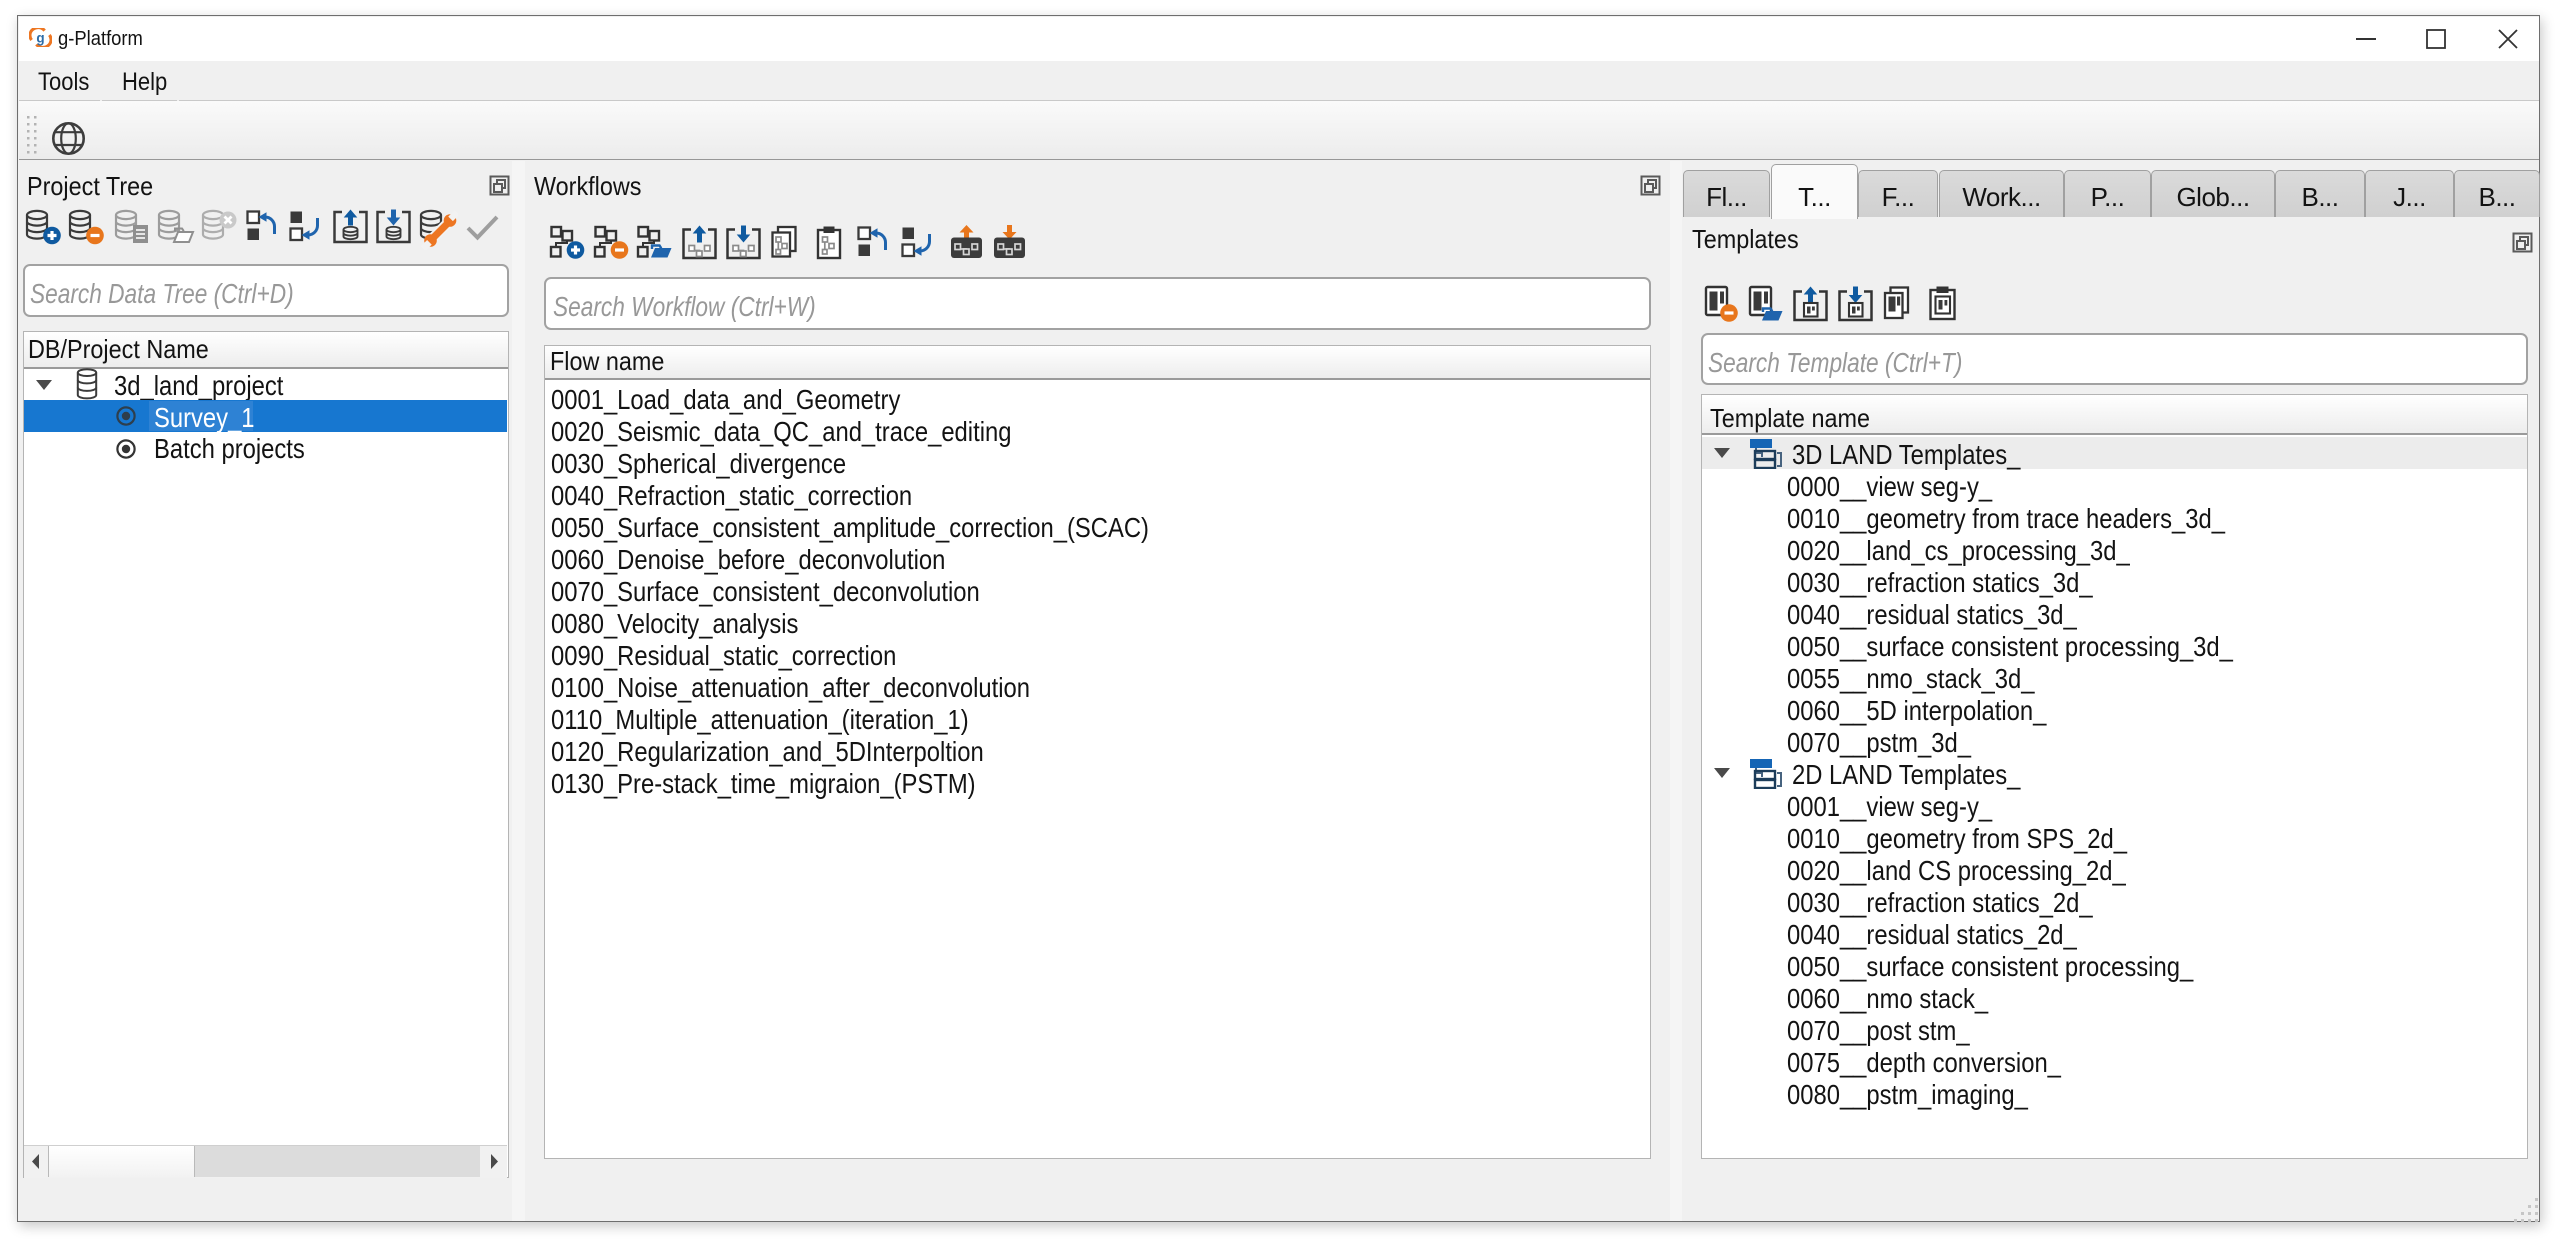 The image size is (2559, 1239). I want to click on svg-text: g, so click(40, 37).